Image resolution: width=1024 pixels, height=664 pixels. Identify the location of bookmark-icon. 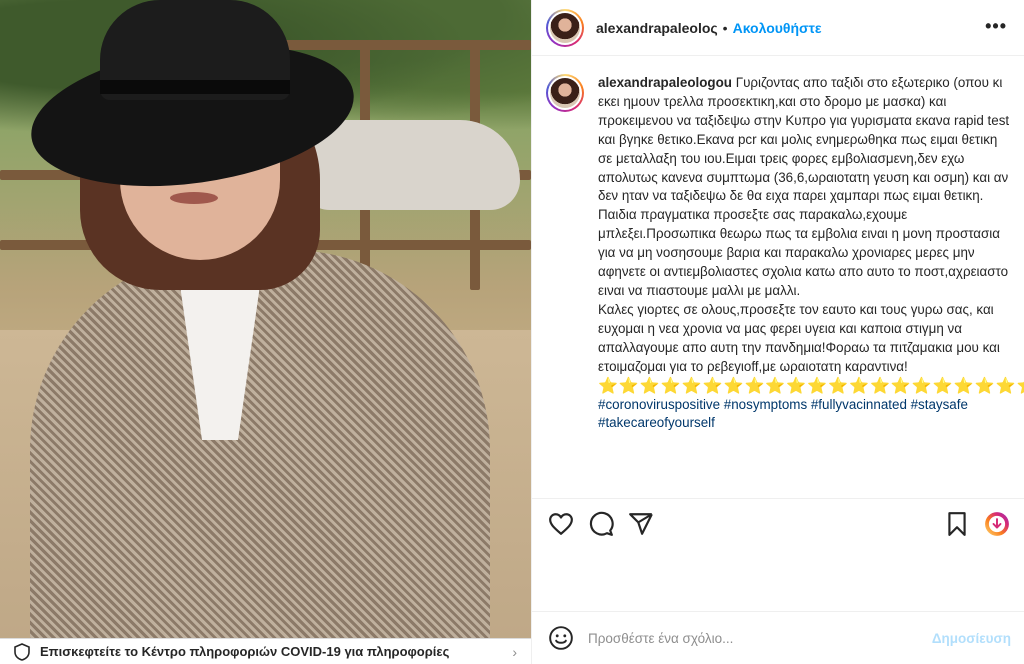
(957, 524).